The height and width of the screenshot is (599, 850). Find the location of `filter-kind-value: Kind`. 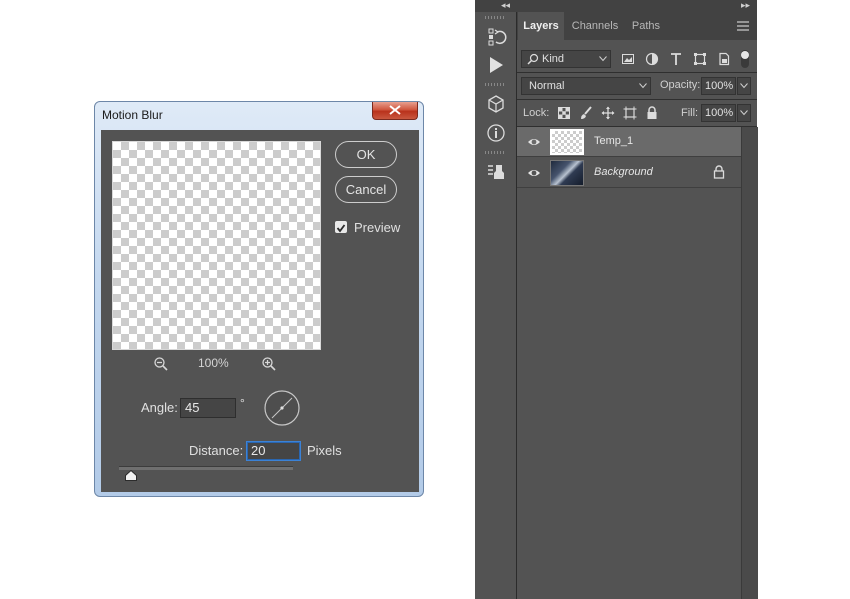

filter-kind-value: Kind is located at coordinates (553, 59).